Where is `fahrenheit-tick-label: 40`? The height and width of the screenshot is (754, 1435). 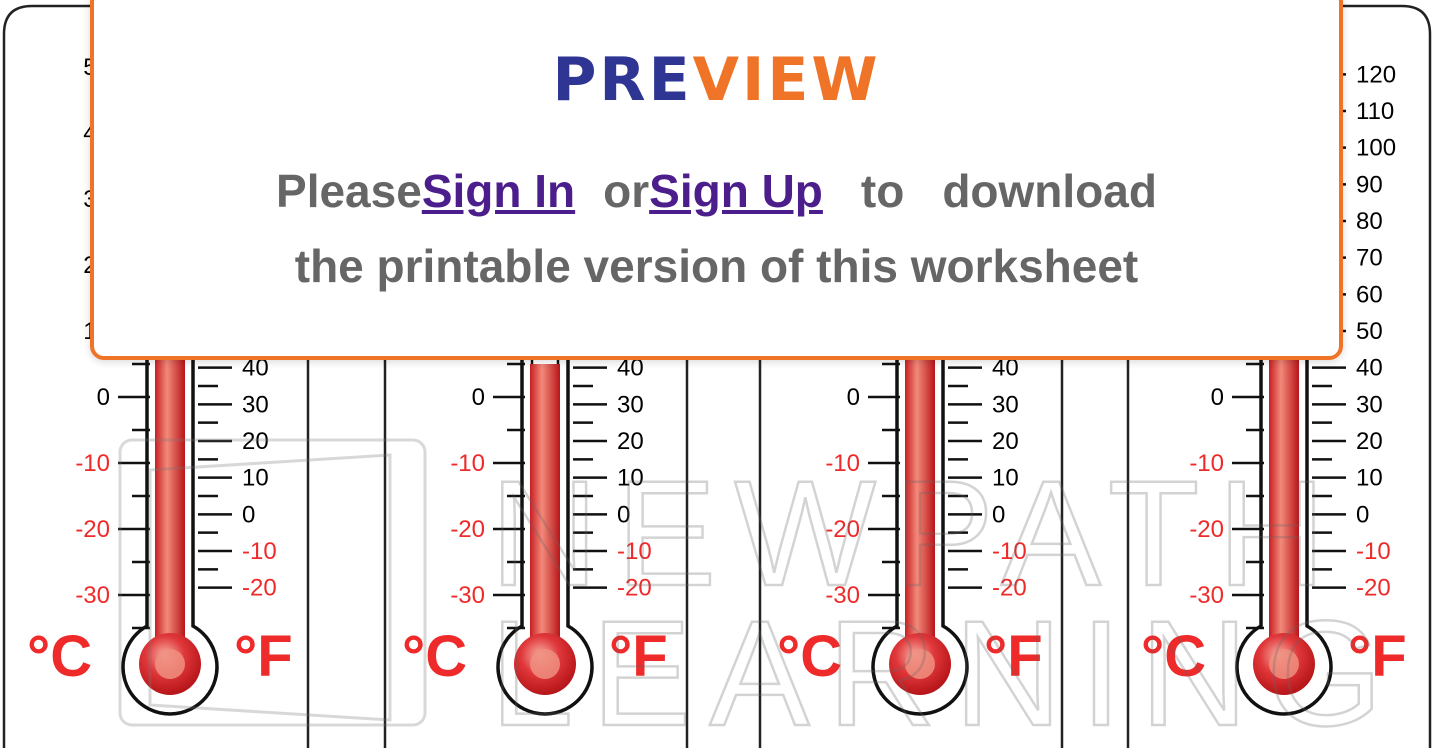 fahrenheit-tick-label: 40 is located at coordinates (1369, 368).